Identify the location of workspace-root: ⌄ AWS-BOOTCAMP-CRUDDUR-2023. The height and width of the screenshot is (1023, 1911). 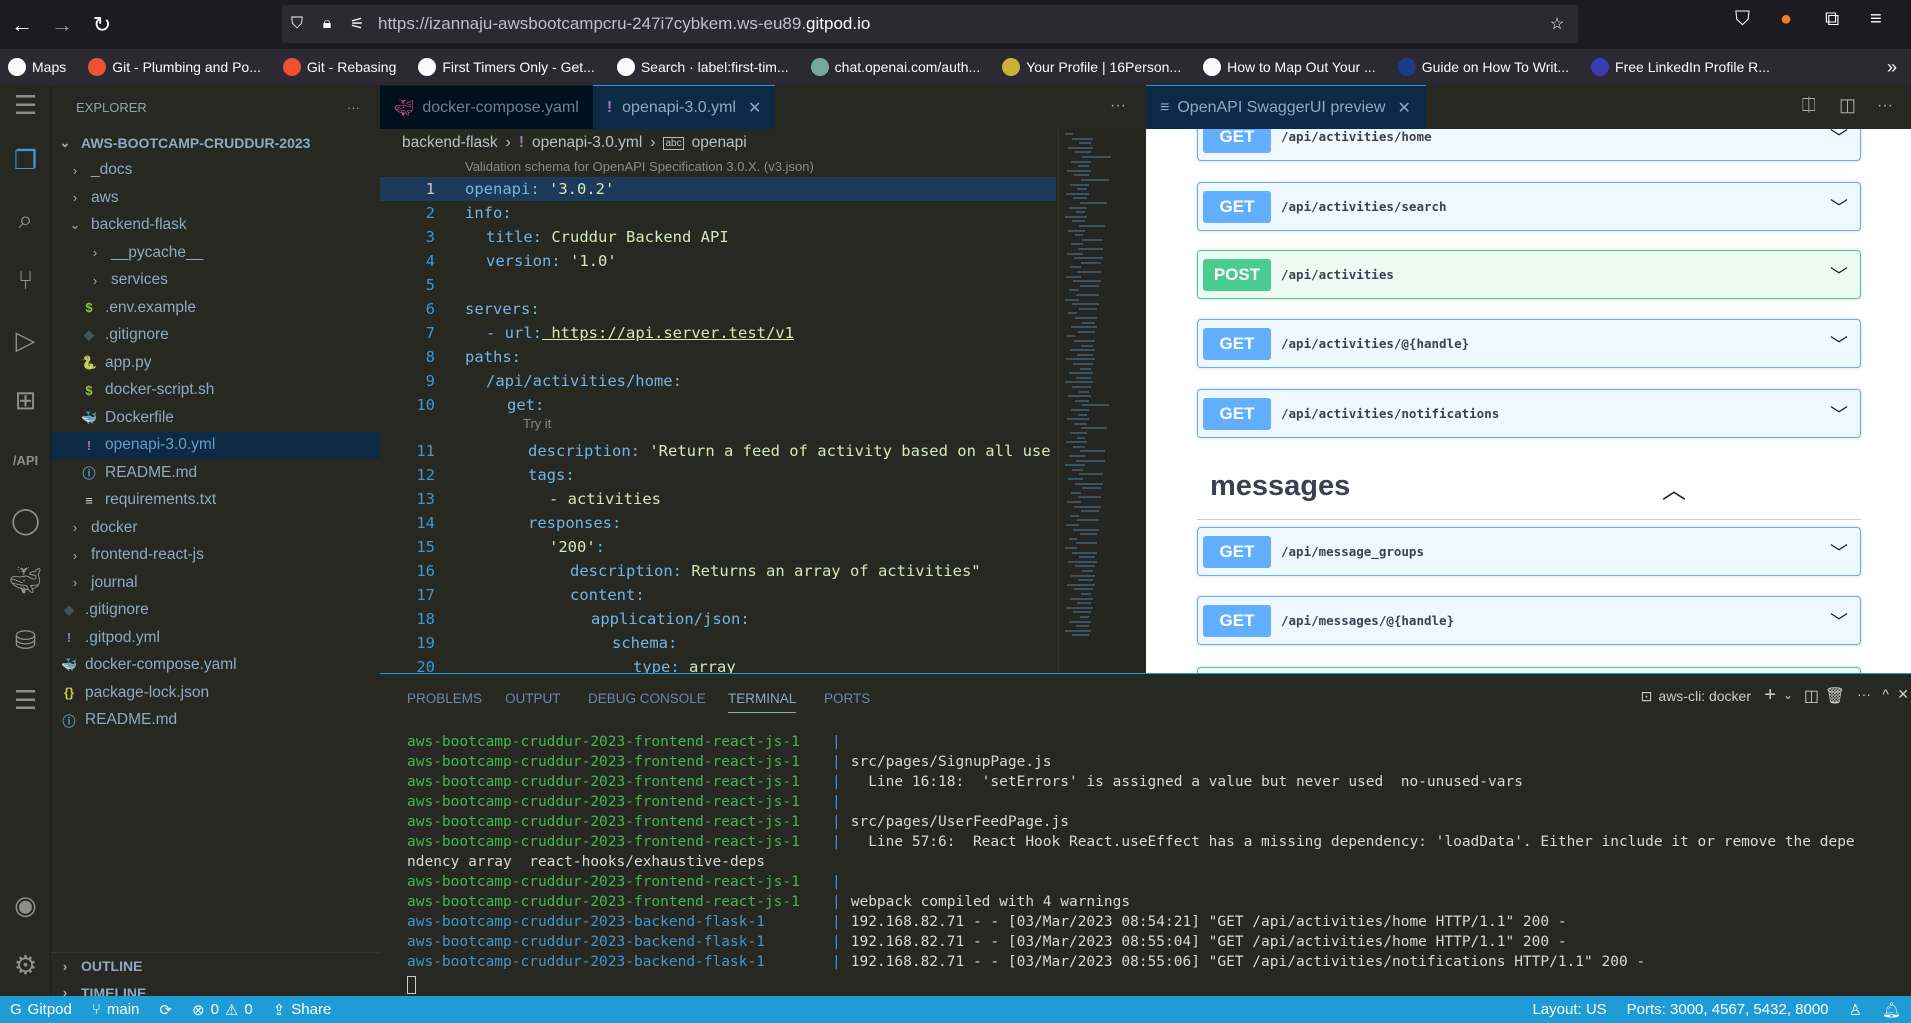
(215, 143).